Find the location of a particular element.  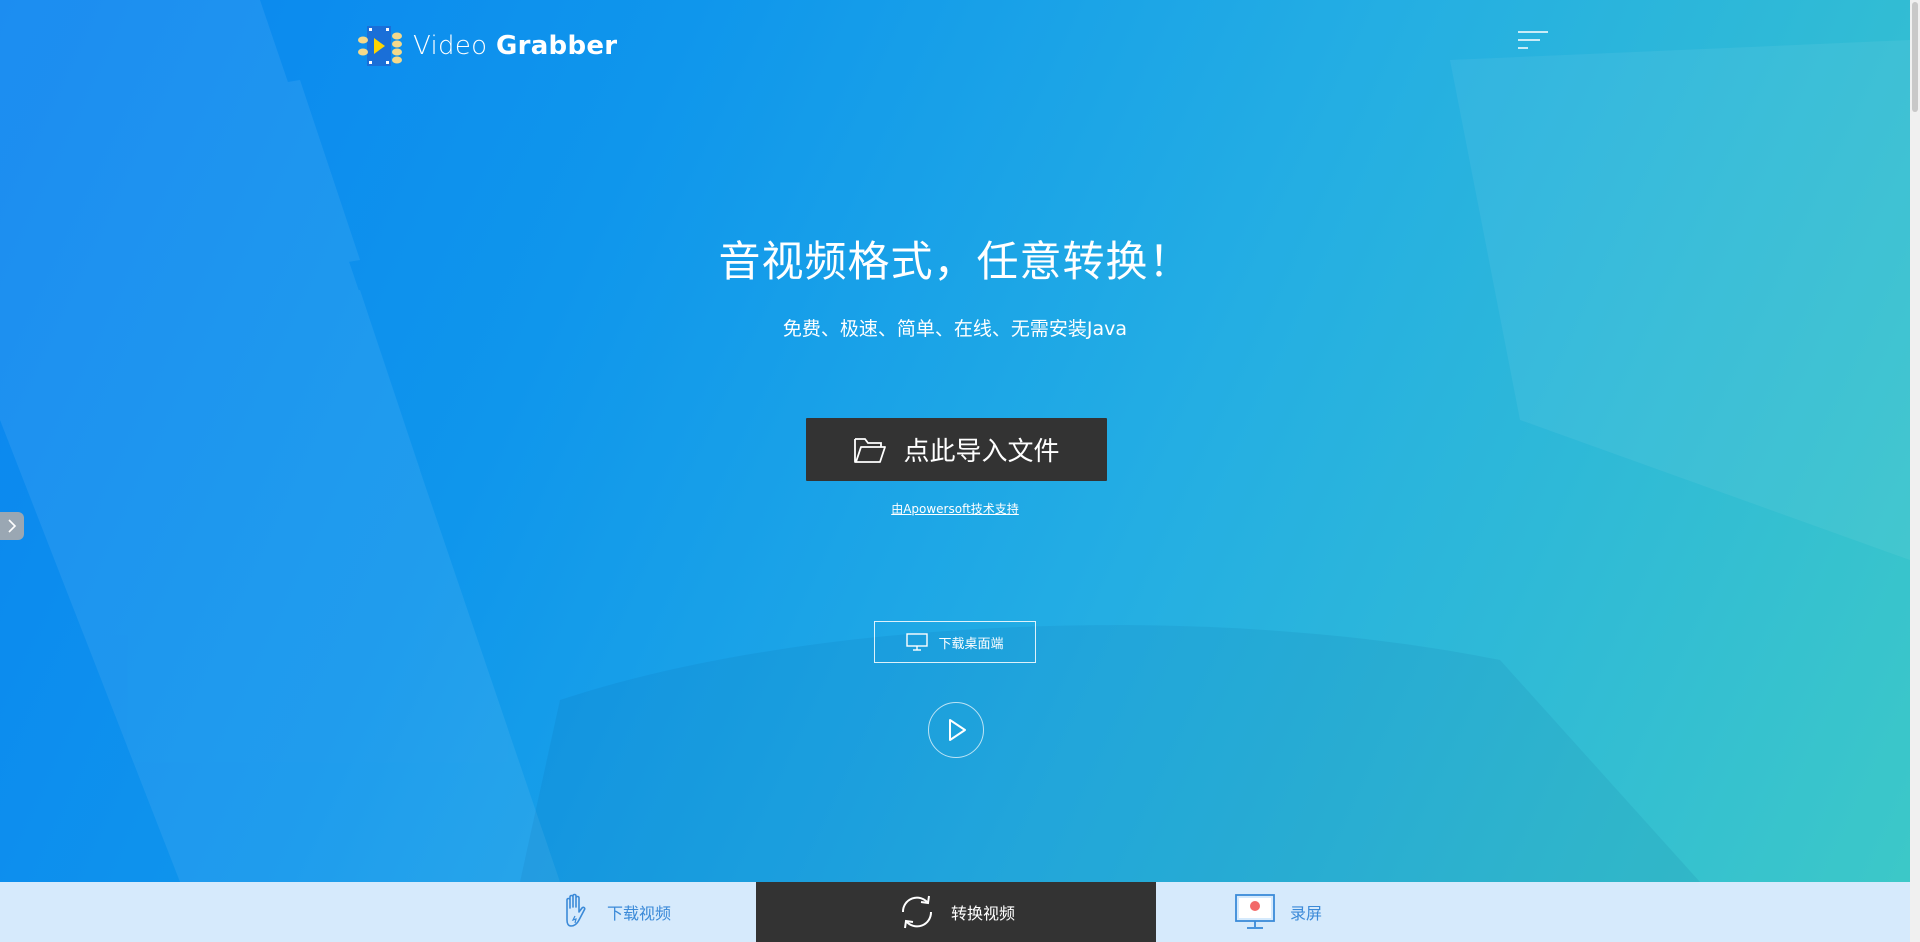

convert-arrows-icon is located at coordinates (916, 912).